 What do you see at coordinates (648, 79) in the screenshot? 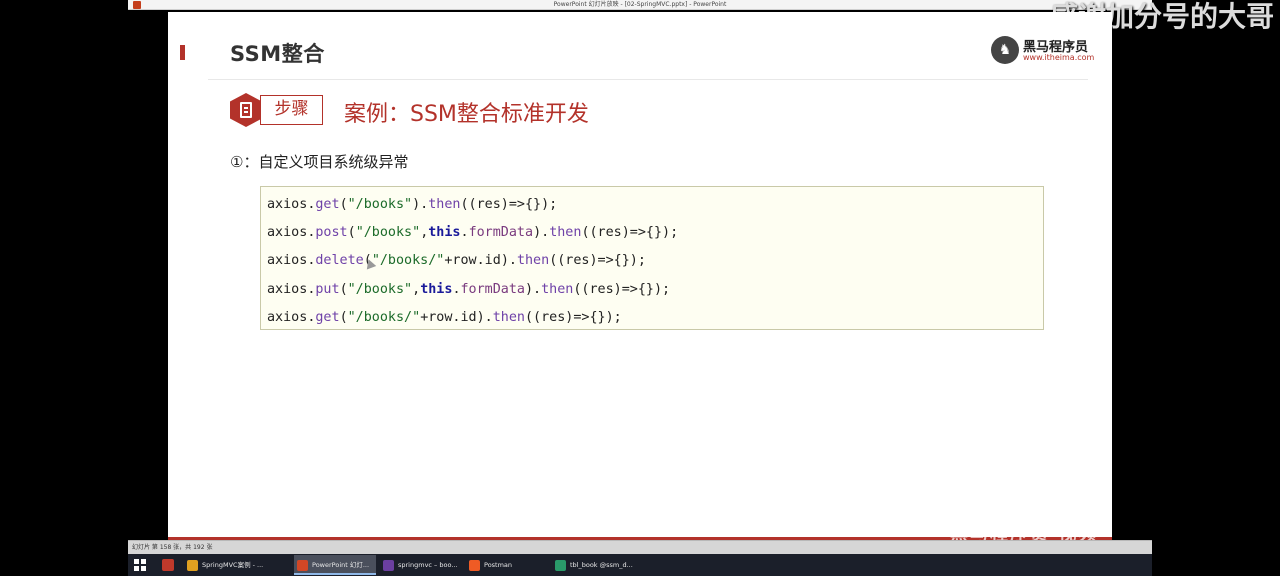
I see `header-divider` at bounding box center [648, 79].